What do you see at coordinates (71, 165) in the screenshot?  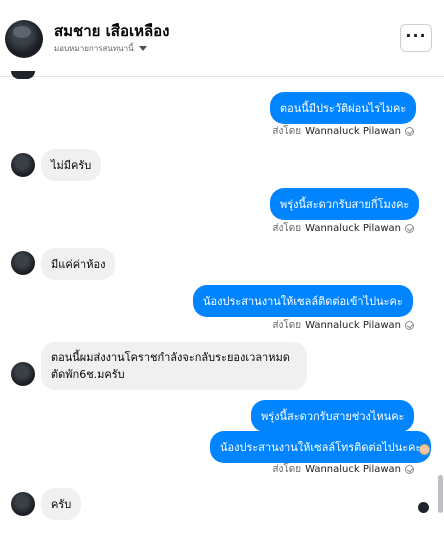 I see `incoming-message: ไม่มีครับ` at bounding box center [71, 165].